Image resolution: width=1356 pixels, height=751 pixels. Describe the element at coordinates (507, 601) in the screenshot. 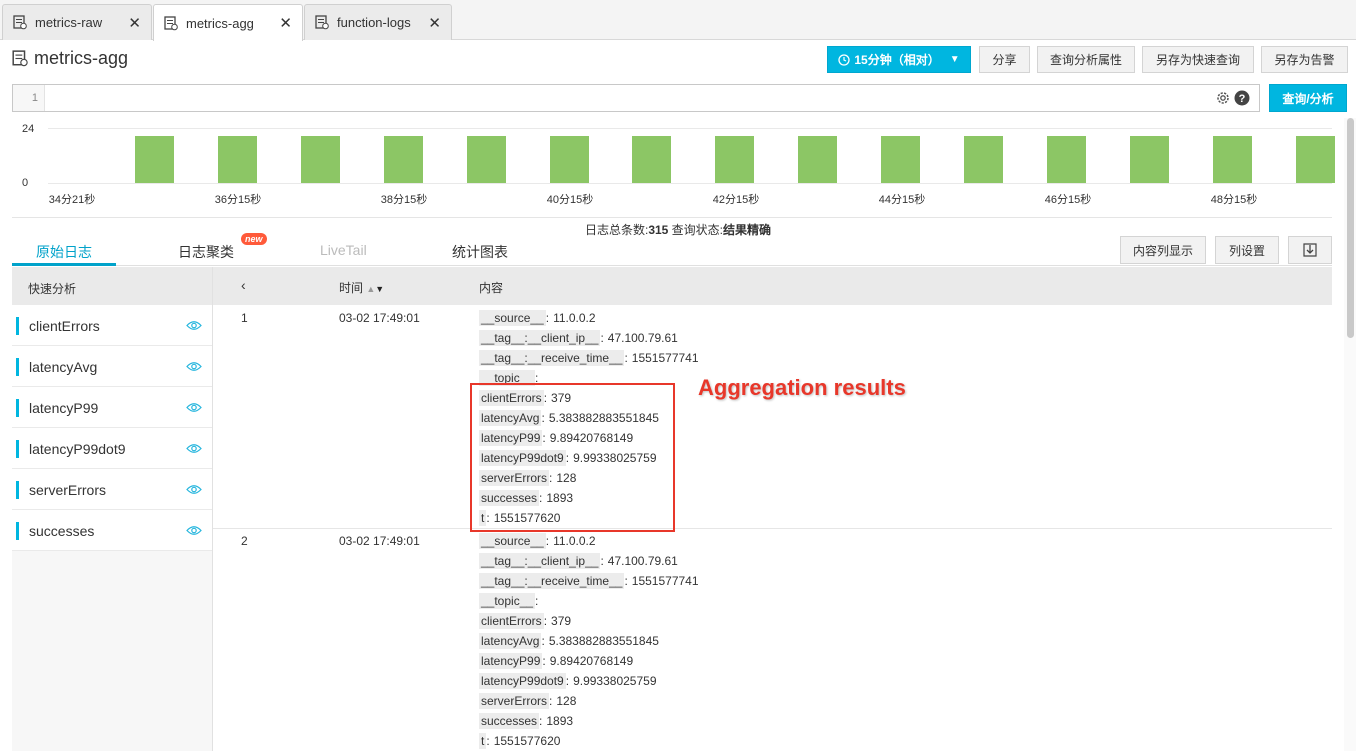

I see `field-key: __topic__` at that location.